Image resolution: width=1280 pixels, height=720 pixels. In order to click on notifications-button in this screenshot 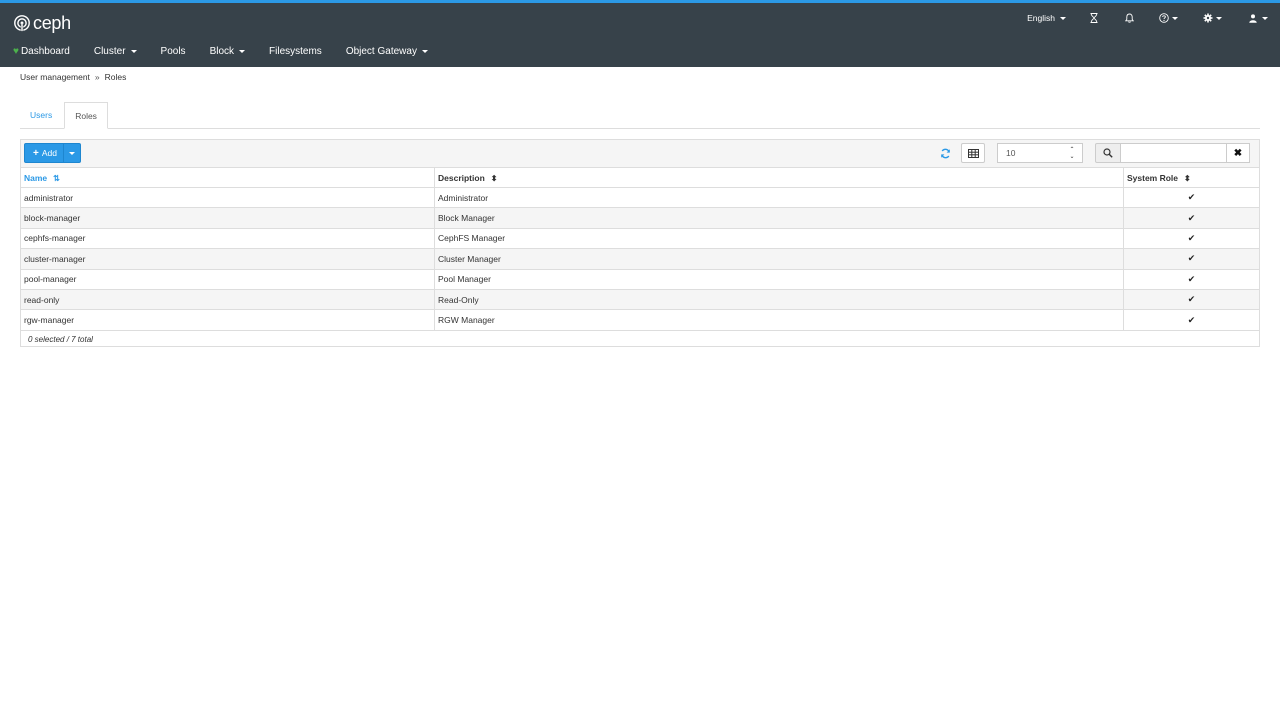, I will do `click(1129, 18)`.